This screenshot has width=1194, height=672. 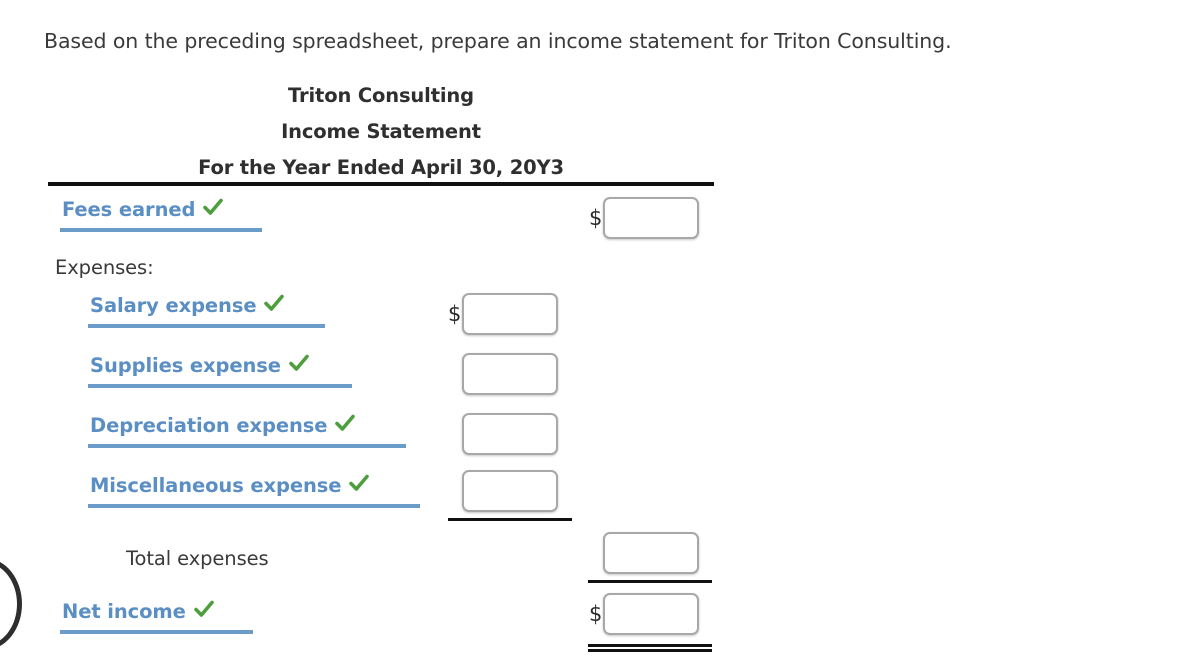 I want to click on currency-symbol-net-income: $, so click(x=596, y=614).